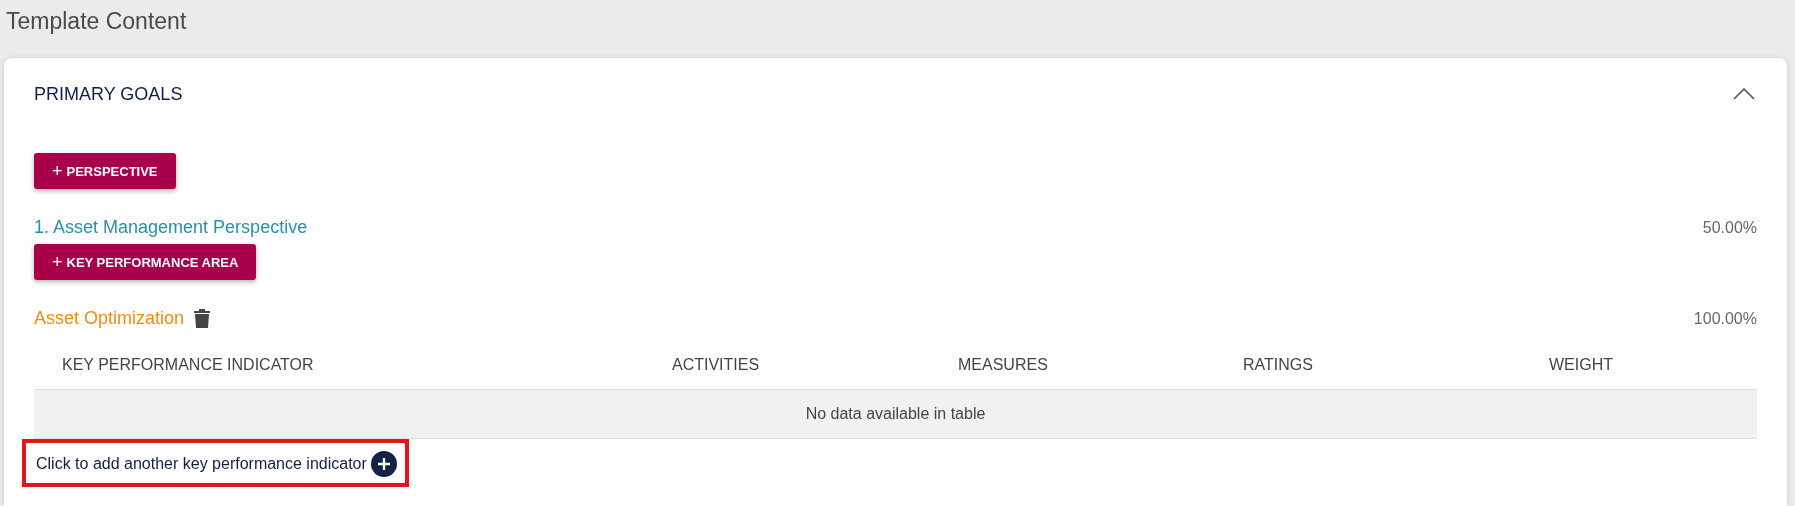 This screenshot has height=506, width=1795. Describe the element at coordinates (1729, 227) in the screenshot. I see `perspective-weight: 50.00%` at that location.